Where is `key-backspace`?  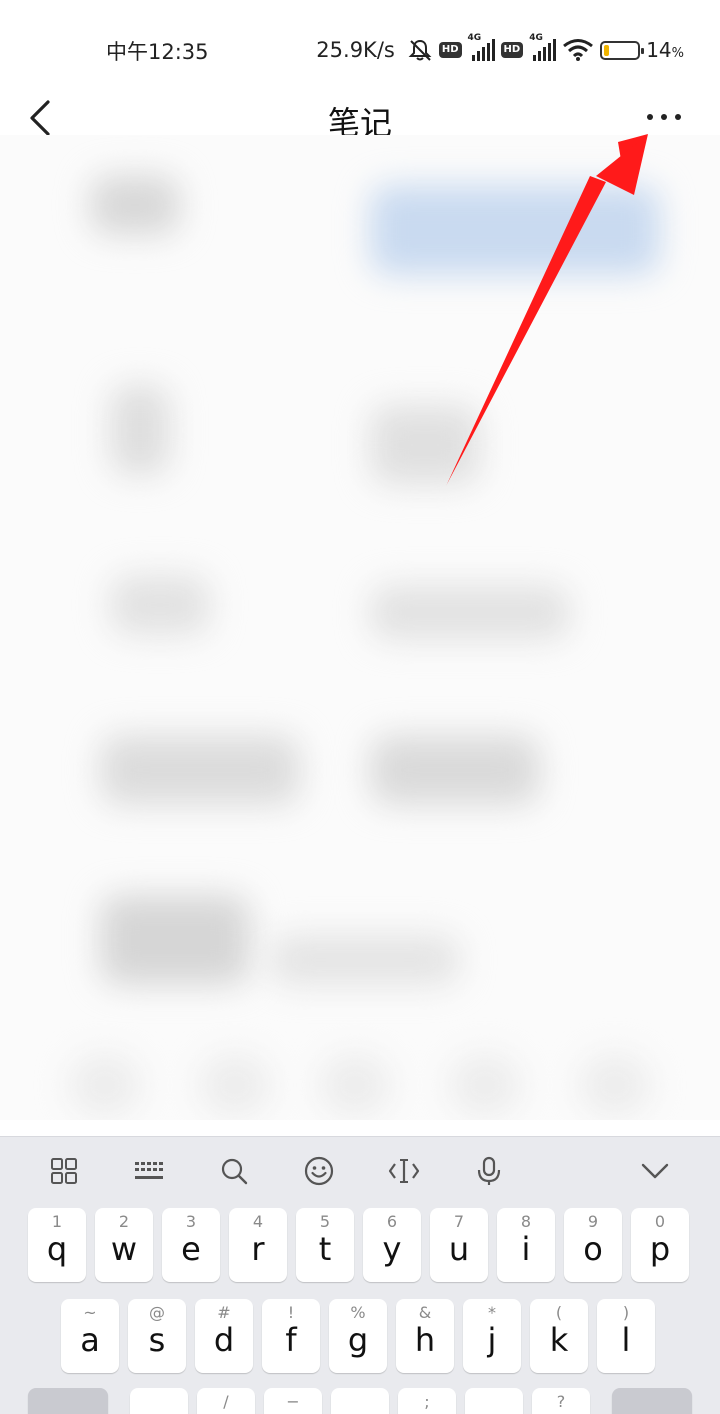
key-backspace is located at coordinates (652, 1401).